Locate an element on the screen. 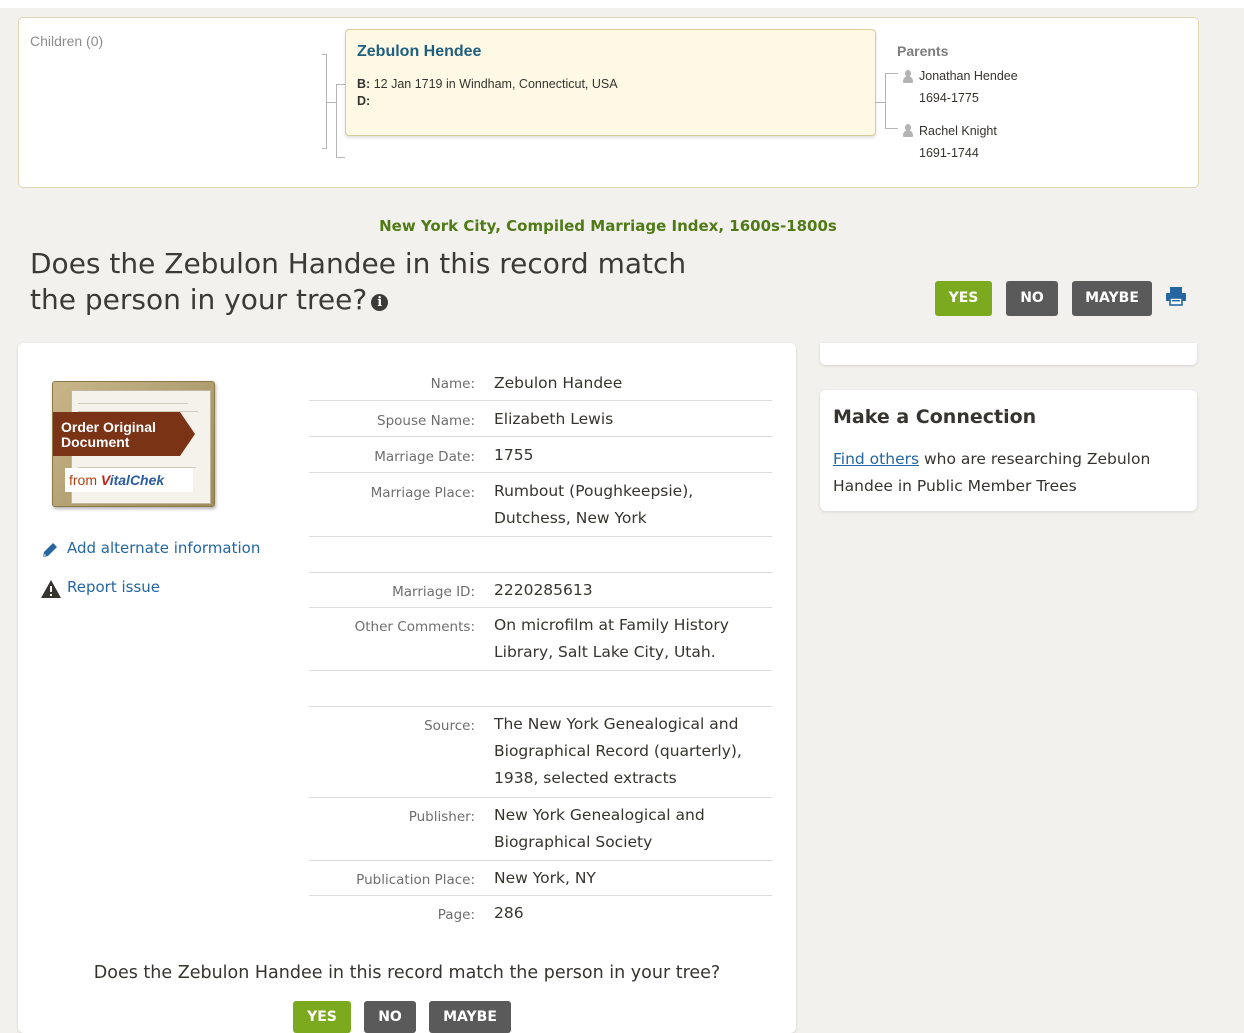 The image size is (1244, 1033). parents-title: Parents is located at coordinates (923, 51).